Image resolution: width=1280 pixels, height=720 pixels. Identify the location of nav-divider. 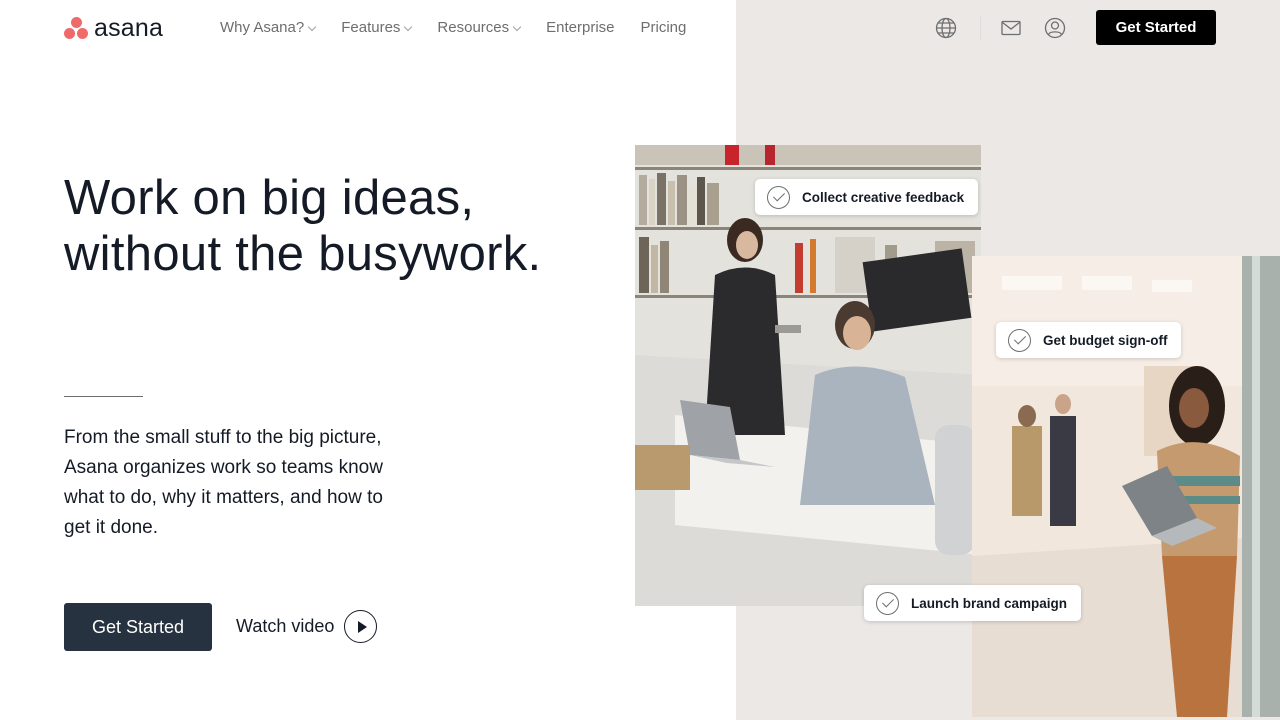
(980, 28).